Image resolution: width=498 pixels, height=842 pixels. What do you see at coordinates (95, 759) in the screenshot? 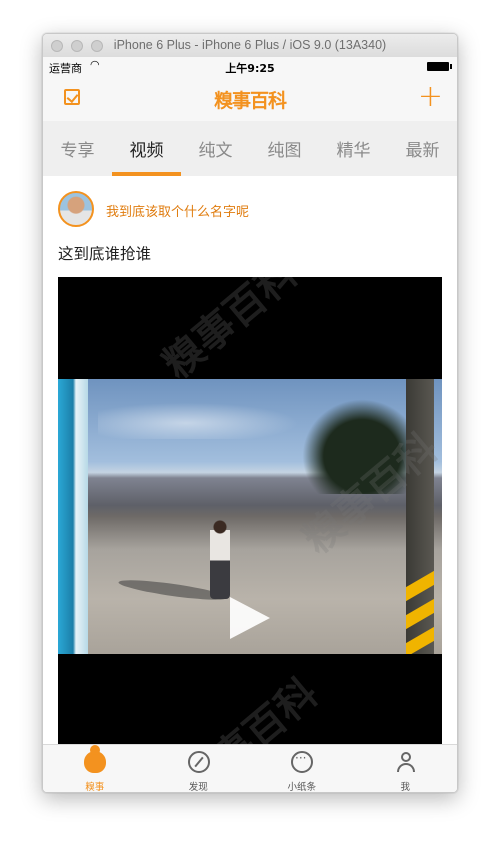
I see `poop-icon` at bounding box center [95, 759].